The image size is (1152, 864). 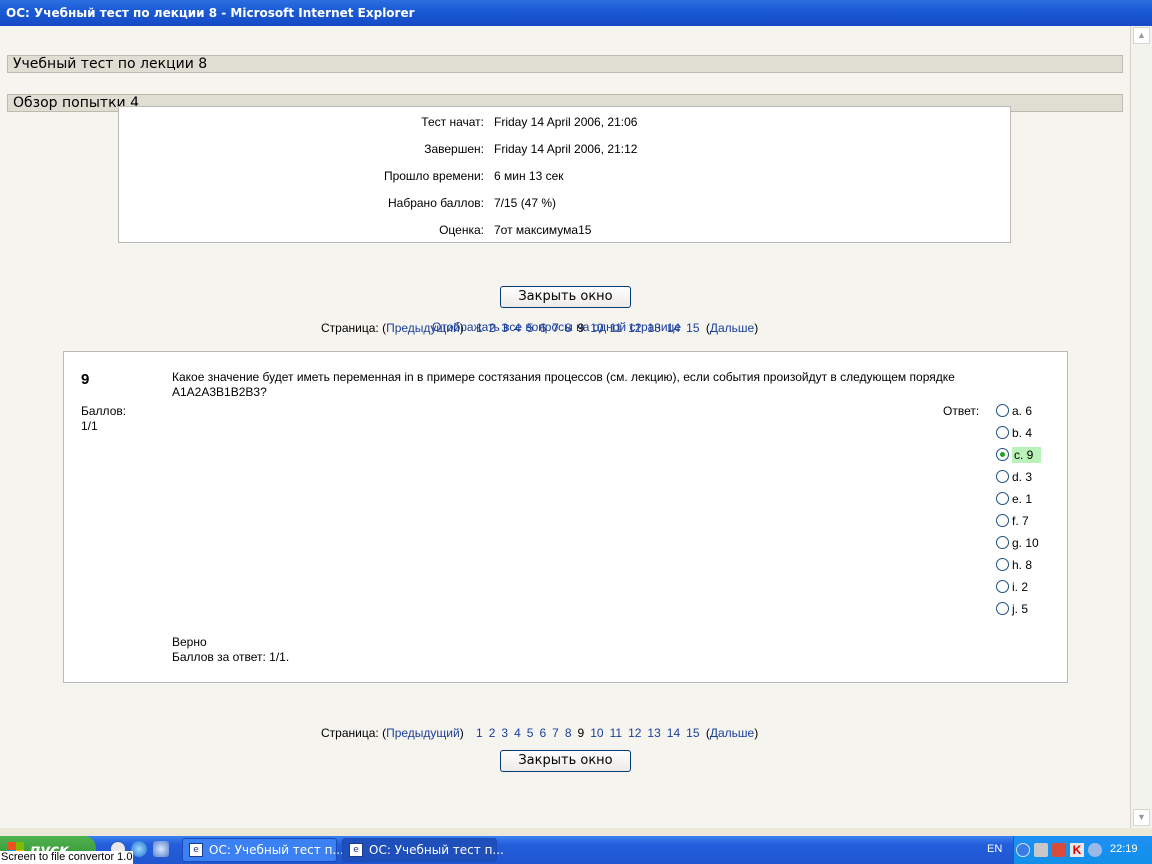 I want to click on option-label-correct: c. 9, so click(x=1027, y=455).